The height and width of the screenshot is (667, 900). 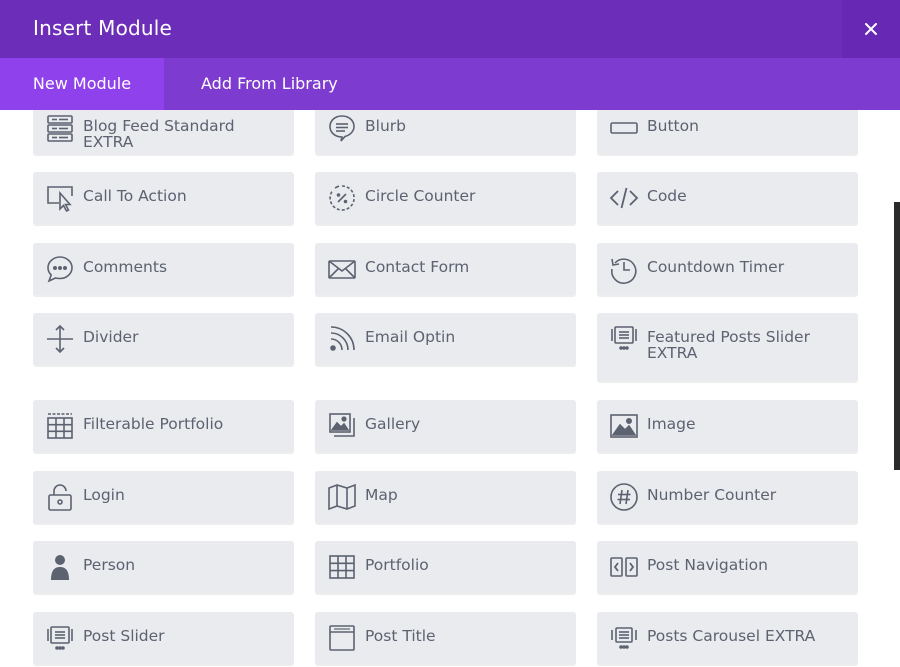 I want to click on speech-bubble-icon, so click(x=342, y=128).